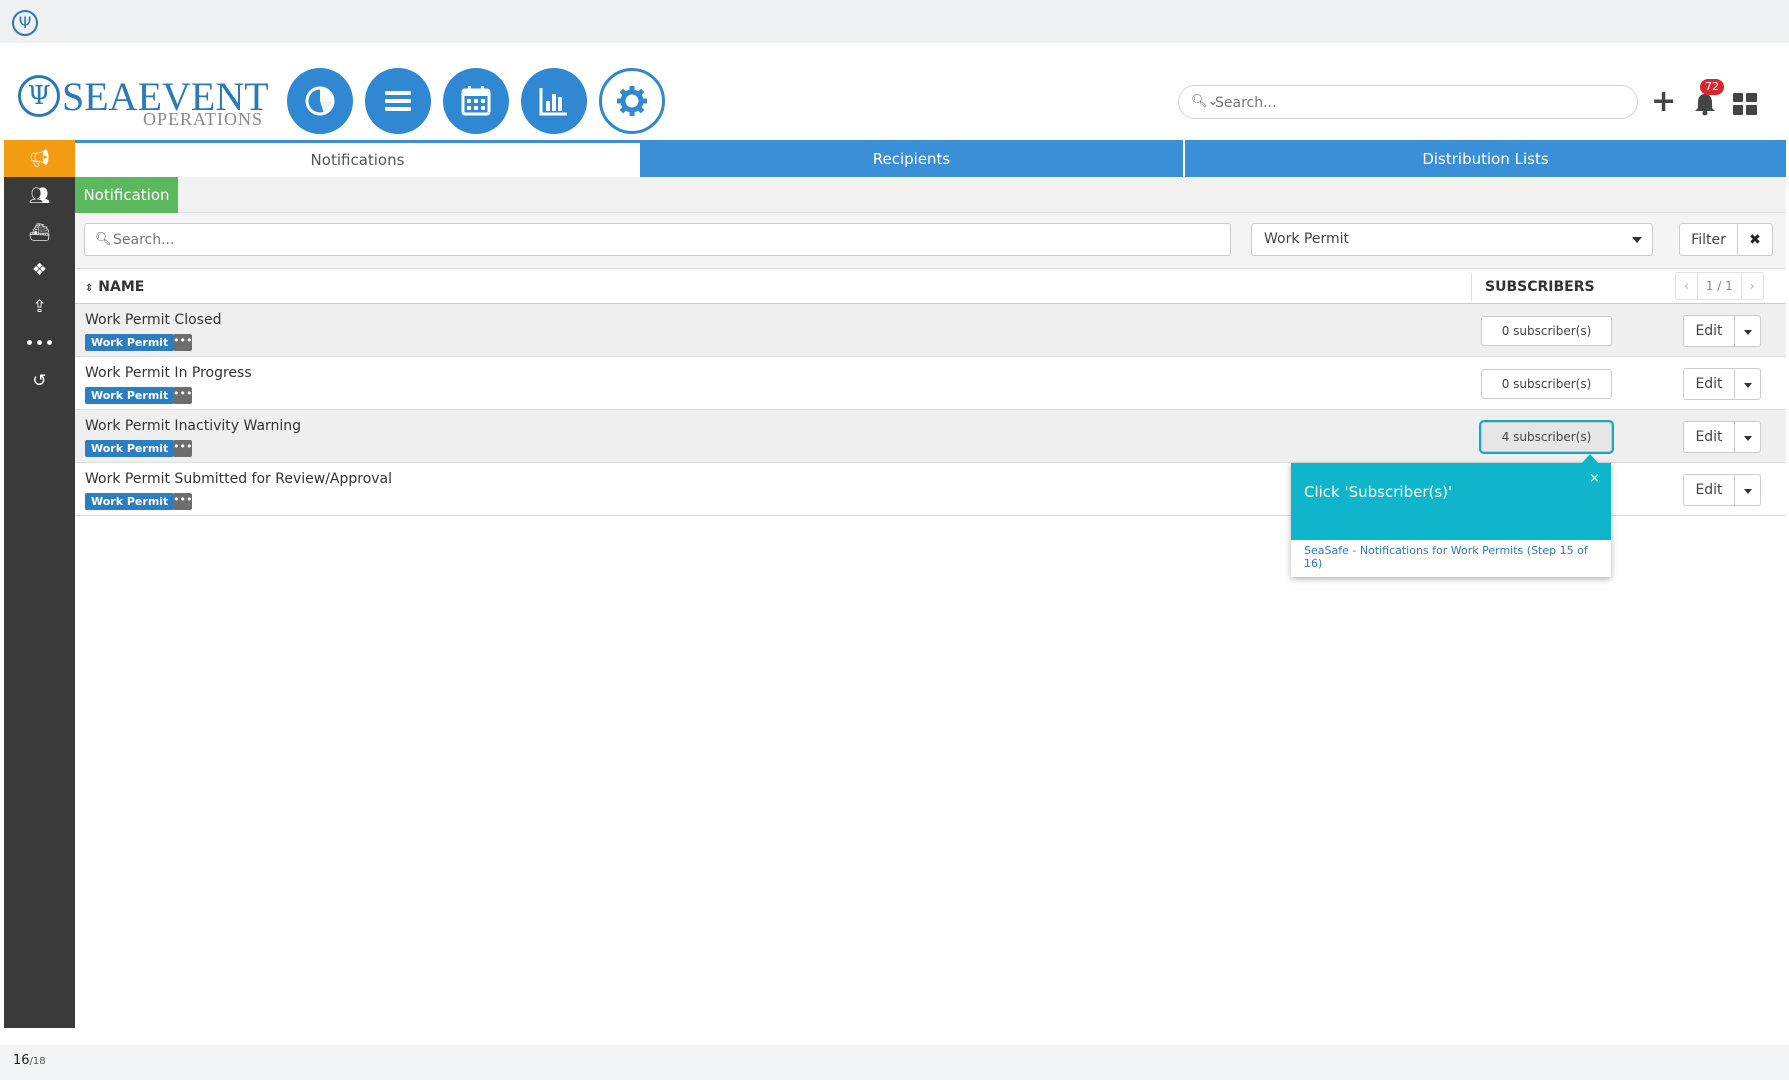 This screenshot has width=1789, height=1080. What do you see at coordinates (1471, 287) in the screenshot?
I see `column-divider` at bounding box center [1471, 287].